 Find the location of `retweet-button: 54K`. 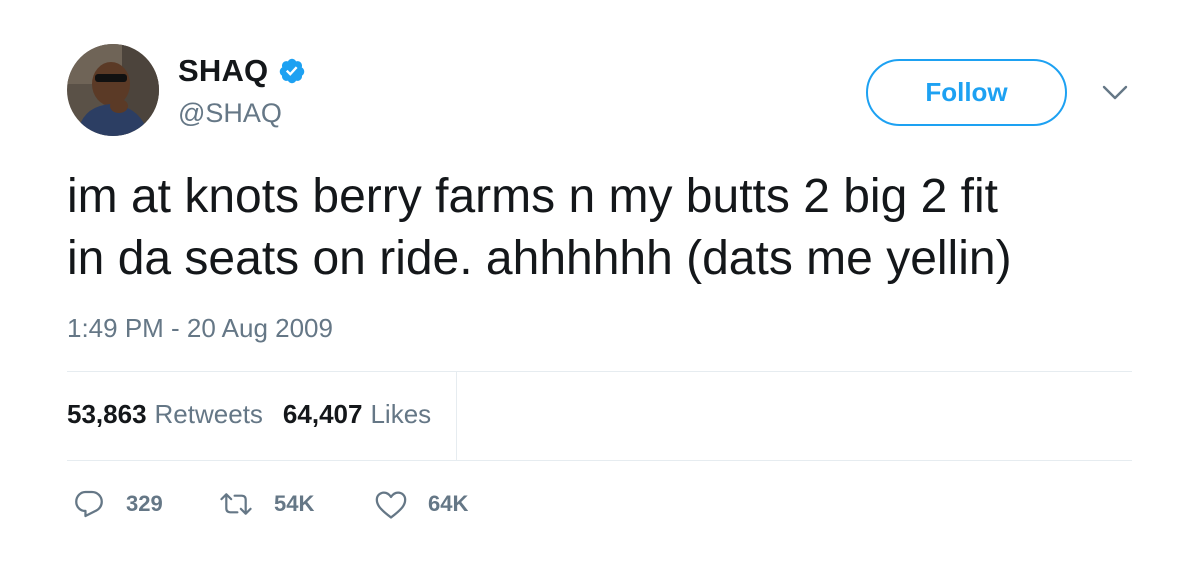

retweet-button: 54K is located at coordinates (296, 504).